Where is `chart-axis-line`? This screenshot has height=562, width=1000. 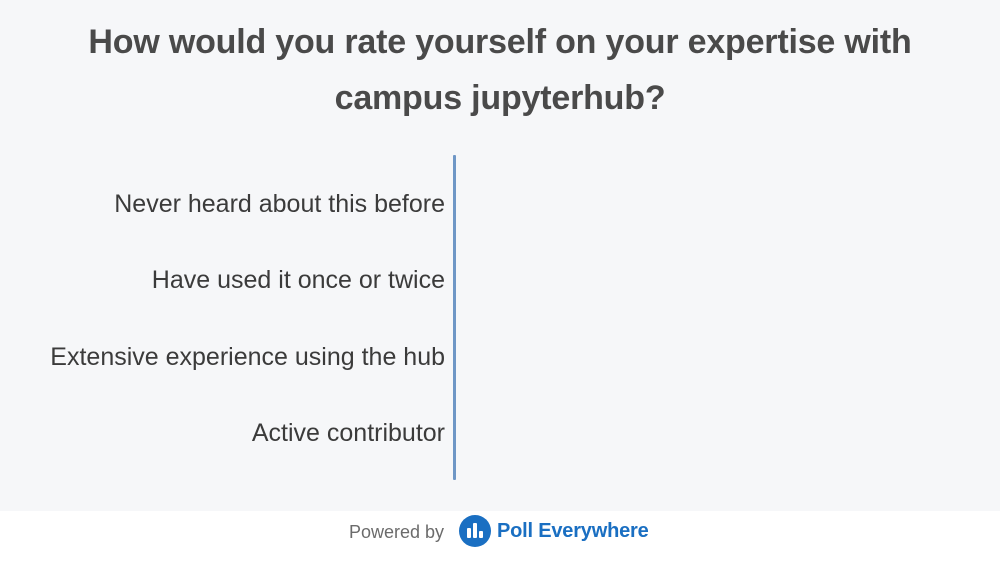 chart-axis-line is located at coordinates (454, 317).